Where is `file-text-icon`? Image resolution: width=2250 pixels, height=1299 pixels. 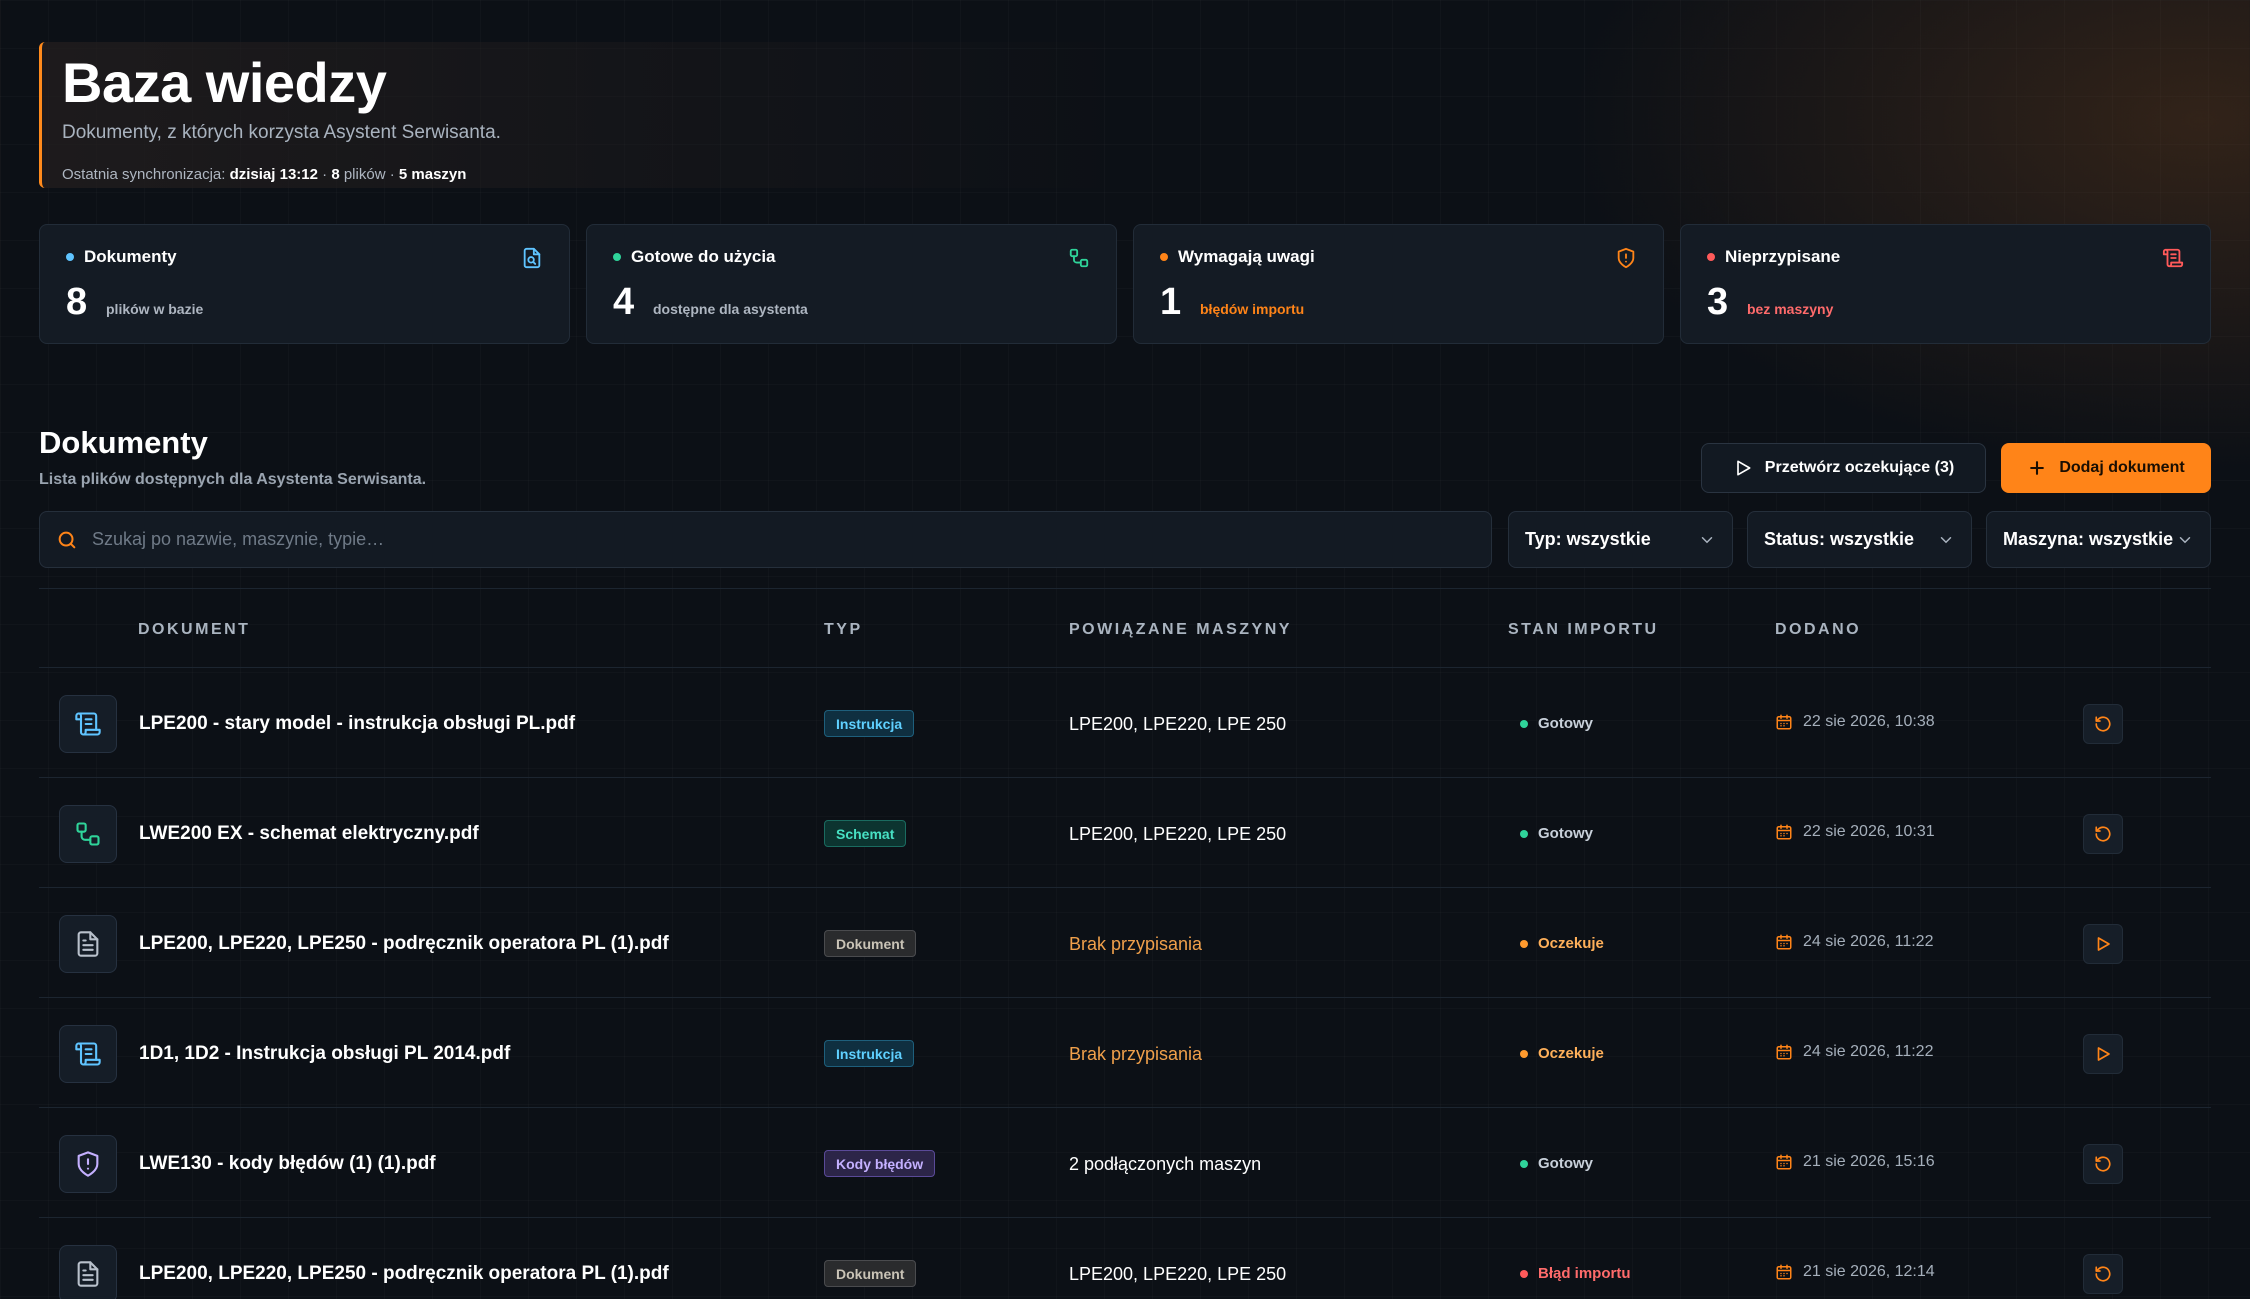
file-text-icon is located at coordinates (88, 1274).